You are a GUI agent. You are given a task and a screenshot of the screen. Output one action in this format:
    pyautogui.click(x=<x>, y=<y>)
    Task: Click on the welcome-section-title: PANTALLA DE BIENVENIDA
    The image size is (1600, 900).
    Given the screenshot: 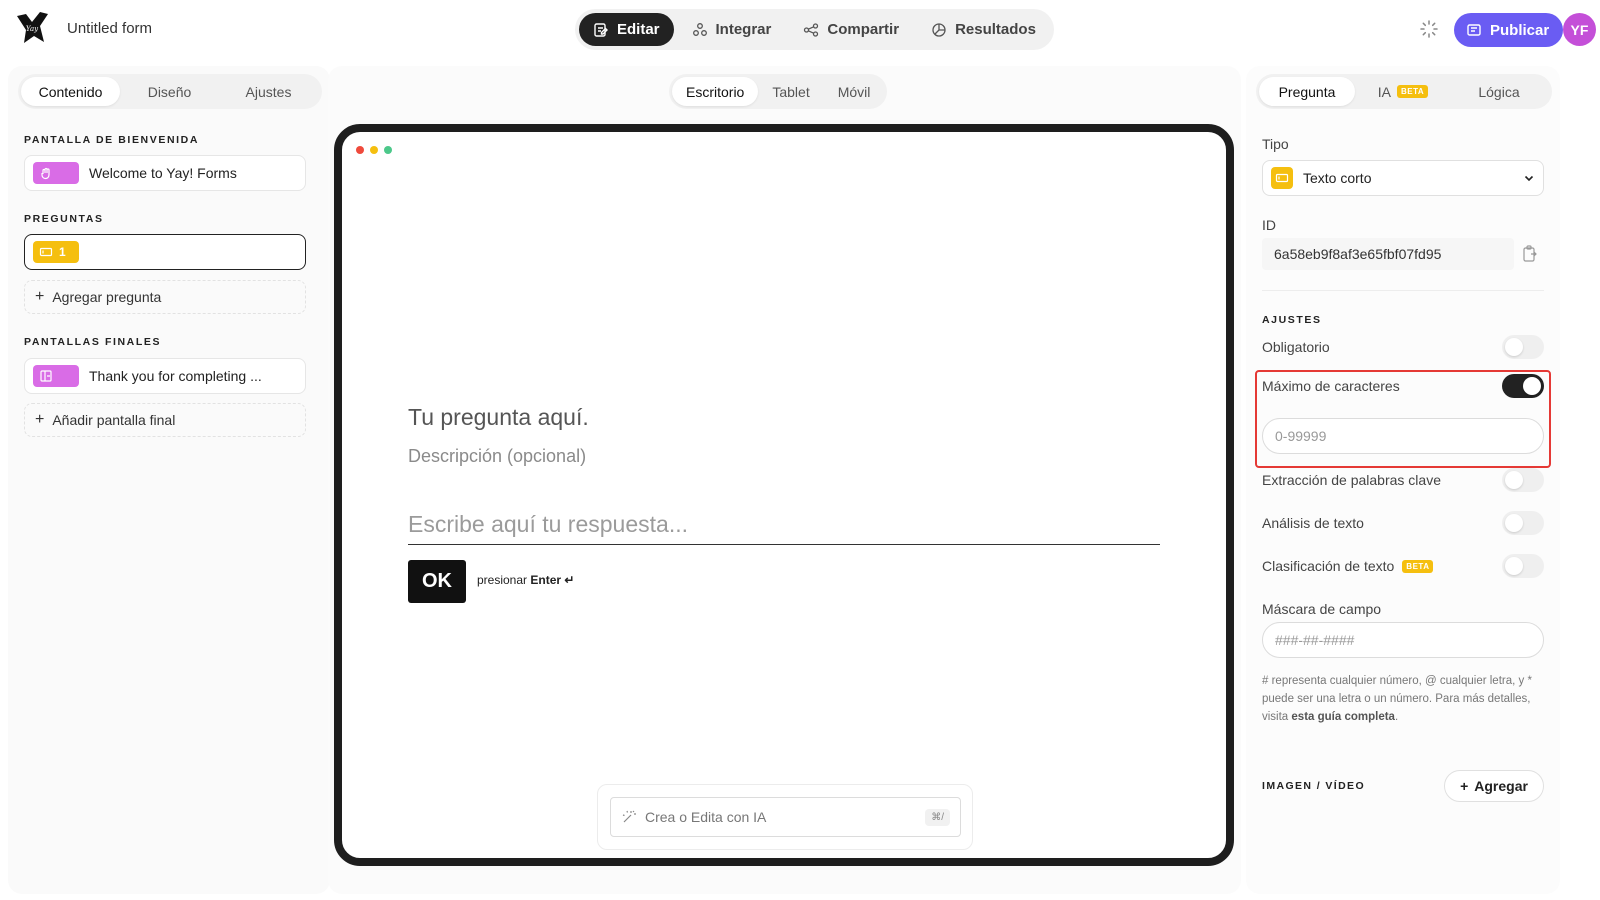 What is the action you would take?
    pyautogui.click(x=112, y=140)
    